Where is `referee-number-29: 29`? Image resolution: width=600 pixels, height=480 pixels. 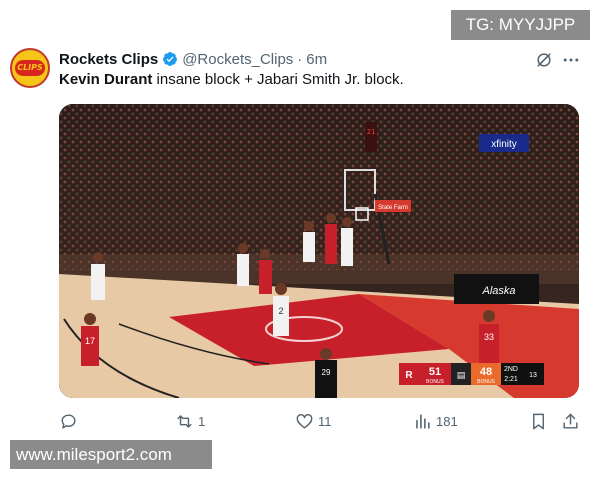 referee-number-29: 29 is located at coordinates (326, 372).